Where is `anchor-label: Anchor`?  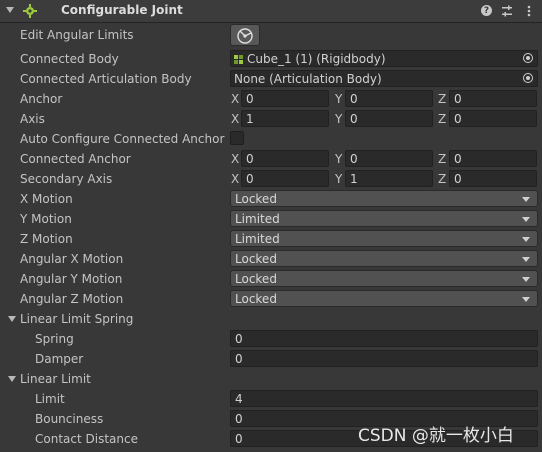 anchor-label: Anchor is located at coordinates (41, 99).